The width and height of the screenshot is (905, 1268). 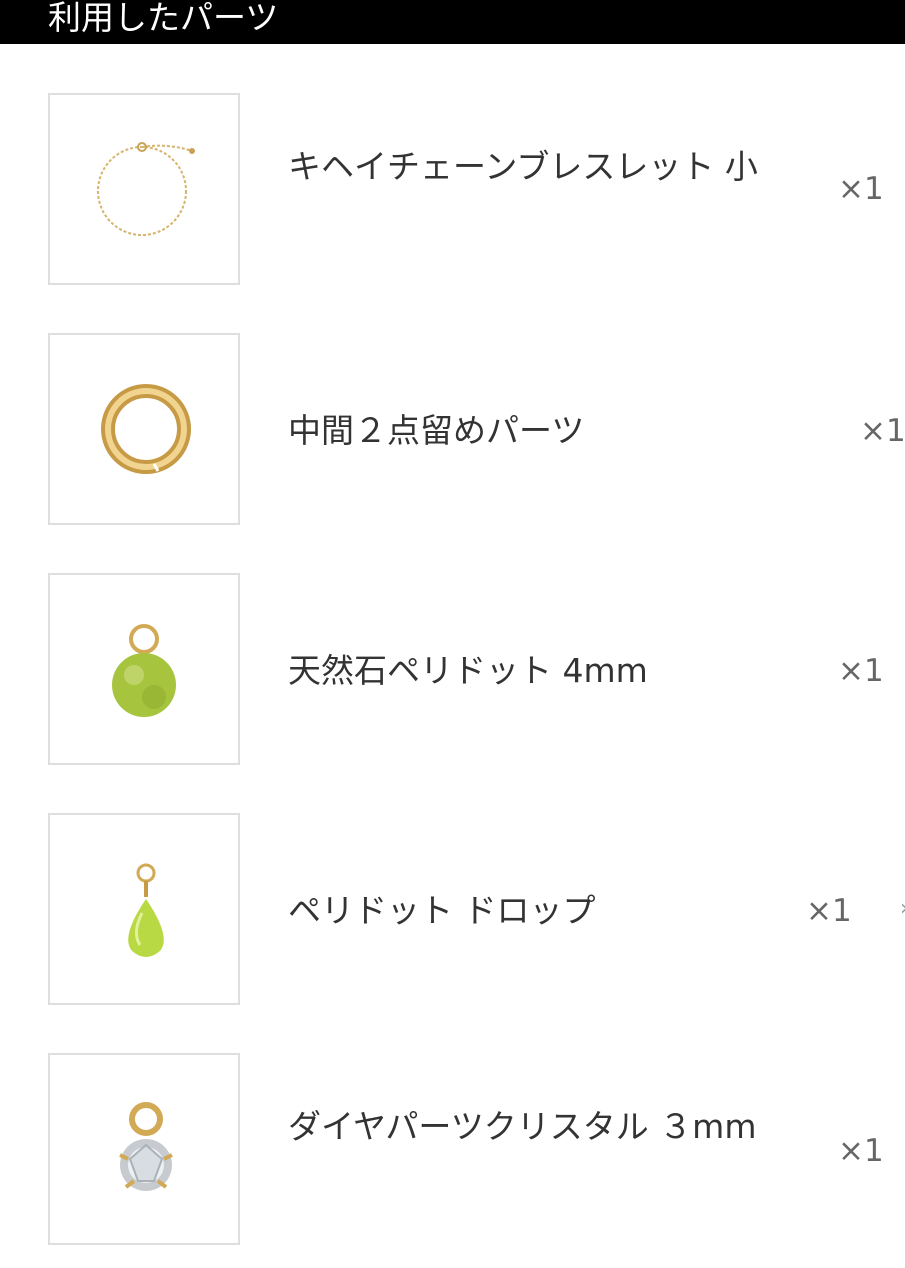 I want to click on peridot-drop-icon, so click(x=146, y=910).